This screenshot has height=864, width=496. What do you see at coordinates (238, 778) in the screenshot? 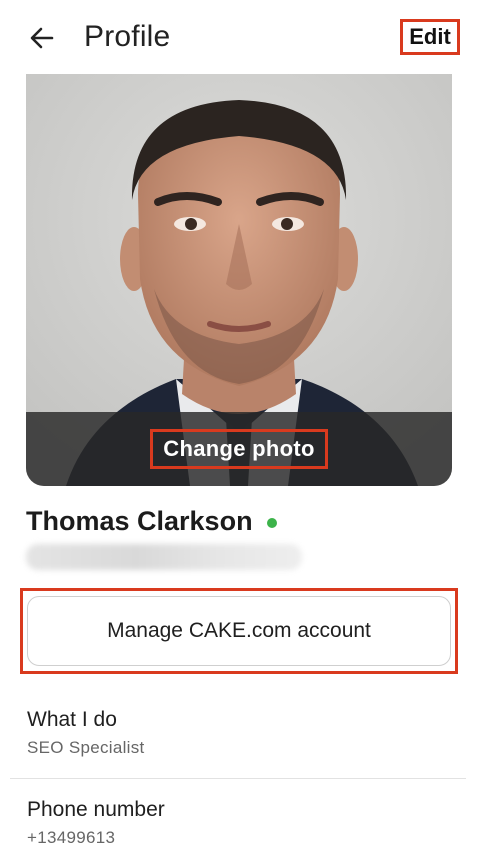
I see `divider` at bounding box center [238, 778].